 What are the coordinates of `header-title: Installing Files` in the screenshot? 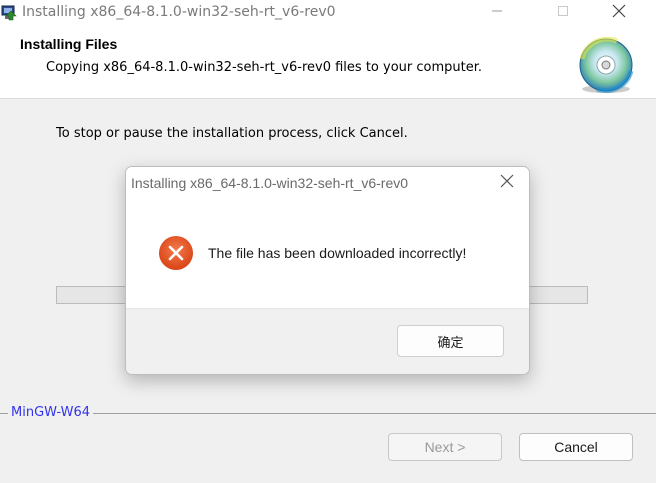 It's located at (69, 44).